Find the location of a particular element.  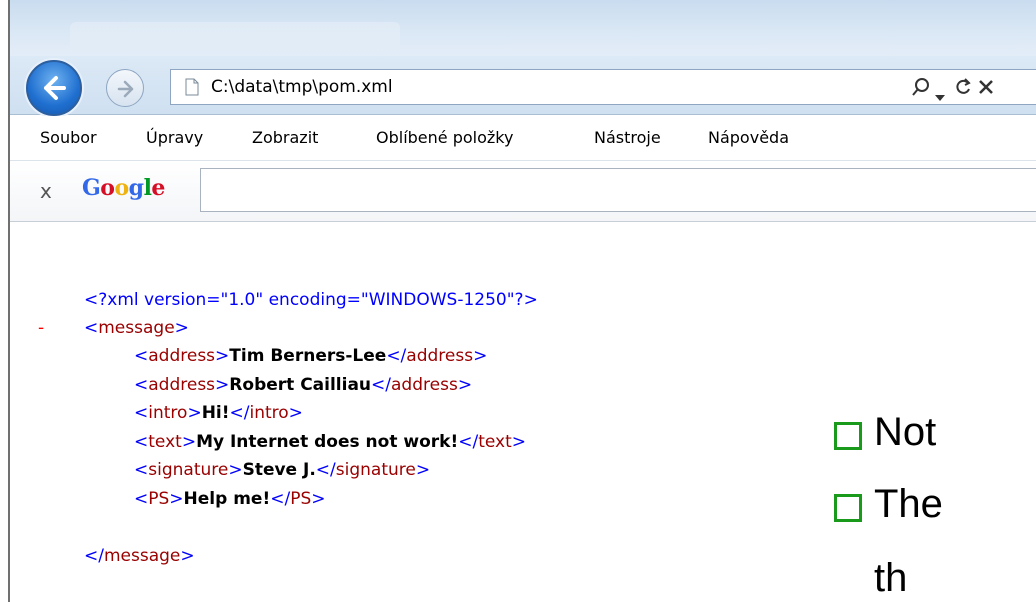

bullet-text-3: th is located at coordinates (891, 578).